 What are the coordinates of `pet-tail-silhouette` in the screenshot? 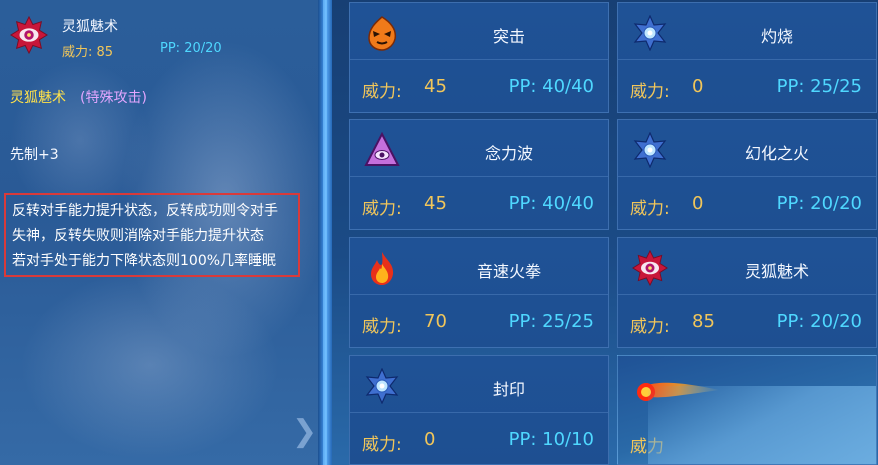 It's located at (150, 365).